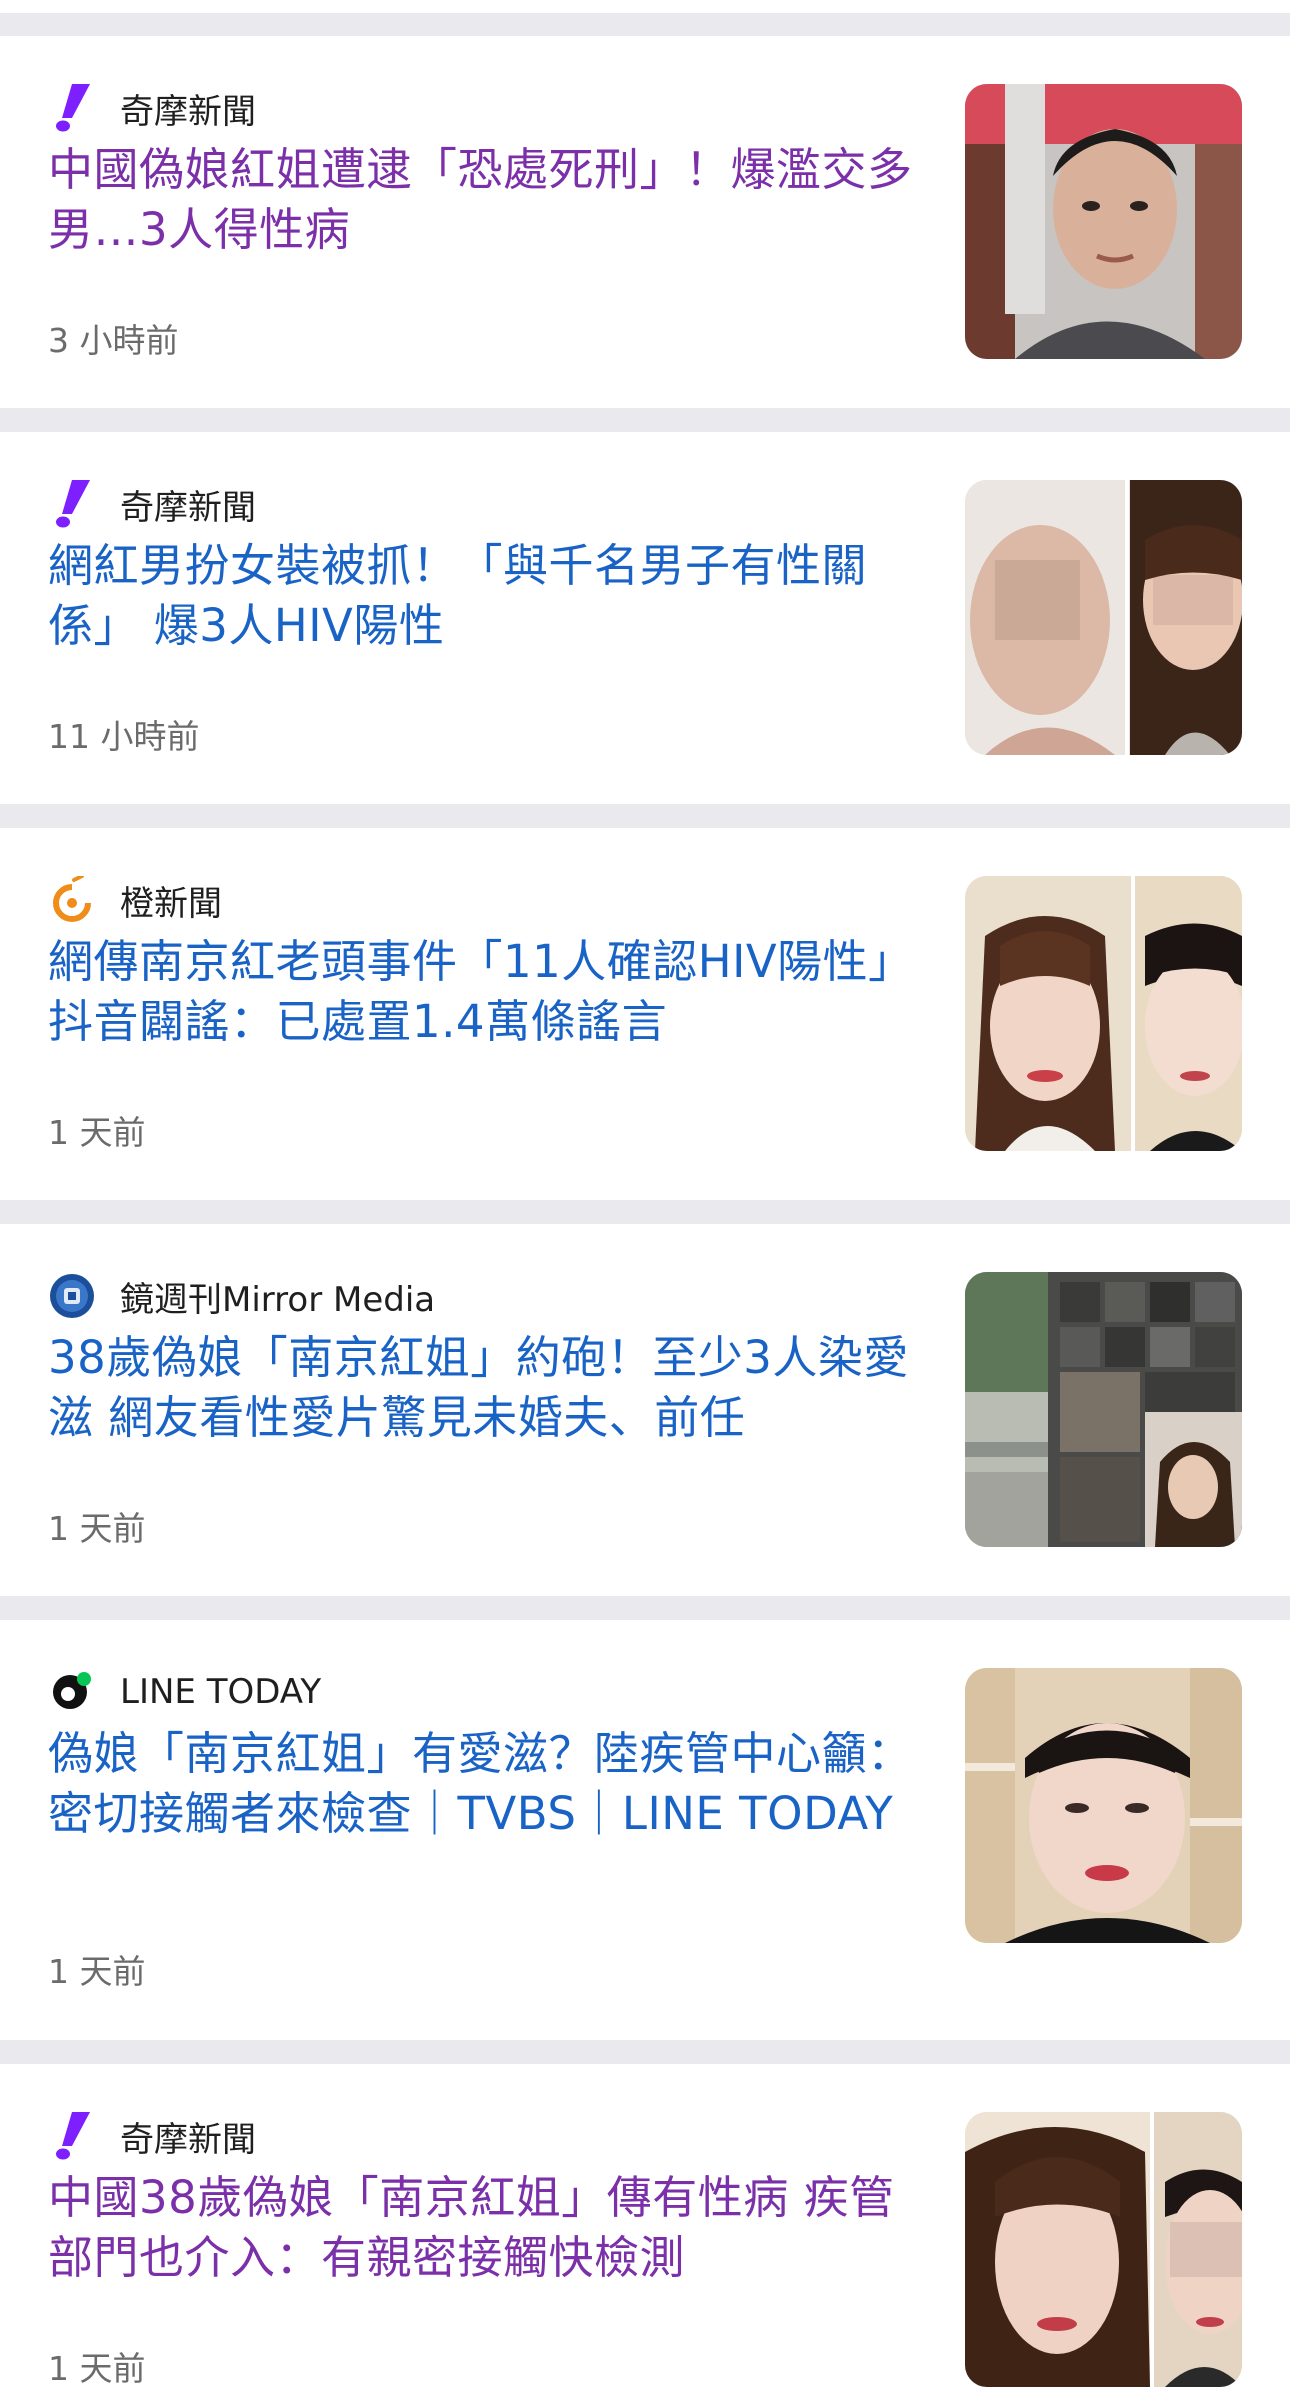 The height and width of the screenshot is (2403, 1290). I want to click on headline-link: 38歲偽娘「南京紅姐」約砲！至少3人染愛滋 網友看性愛片驚見未婚夫、前任, so click(488, 1388).